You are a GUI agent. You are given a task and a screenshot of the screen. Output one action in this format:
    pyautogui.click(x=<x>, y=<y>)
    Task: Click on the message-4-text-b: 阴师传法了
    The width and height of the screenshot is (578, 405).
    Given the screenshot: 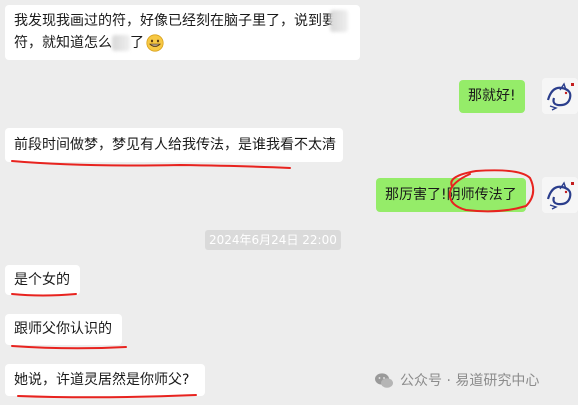 What is the action you would take?
    pyautogui.click(x=481, y=195)
    